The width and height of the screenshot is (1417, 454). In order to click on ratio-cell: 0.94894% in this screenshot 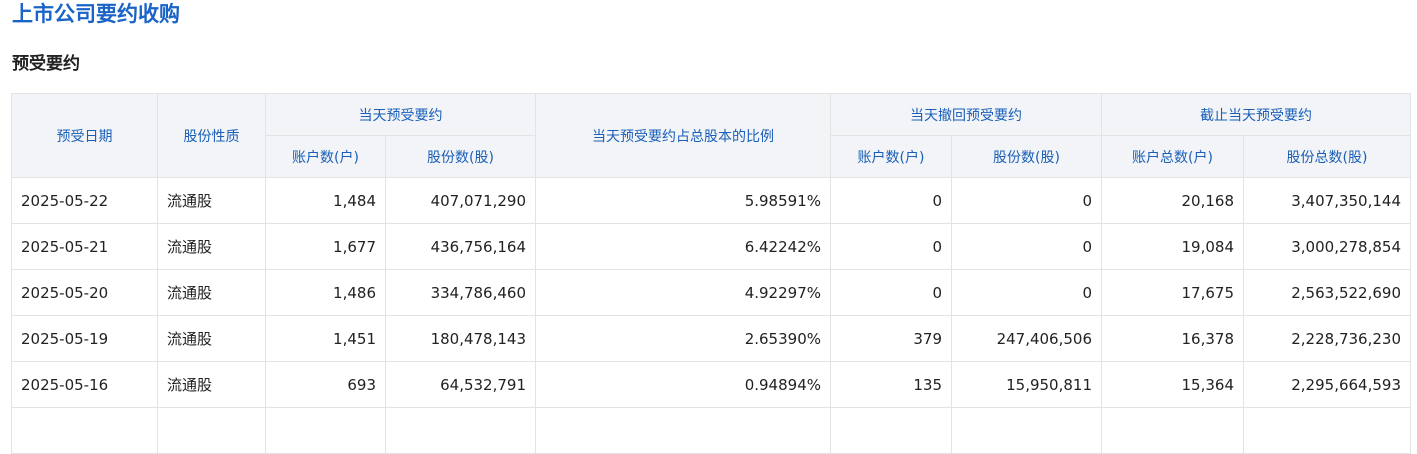, I will do `click(683, 384)`.